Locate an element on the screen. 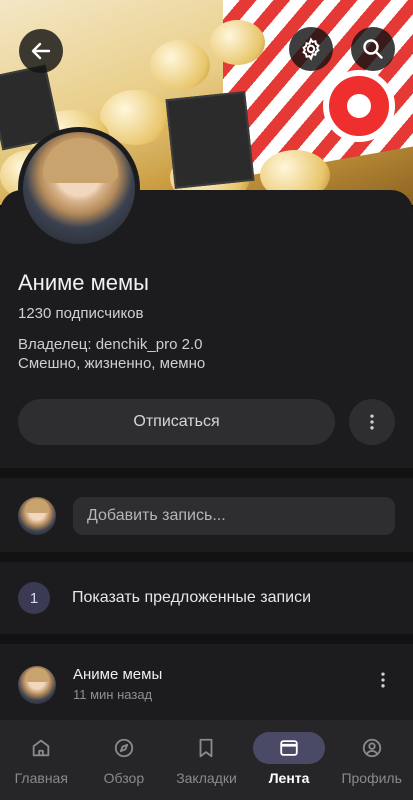 This screenshot has width=413, height=800. feed-icon is located at coordinates (289, 748).